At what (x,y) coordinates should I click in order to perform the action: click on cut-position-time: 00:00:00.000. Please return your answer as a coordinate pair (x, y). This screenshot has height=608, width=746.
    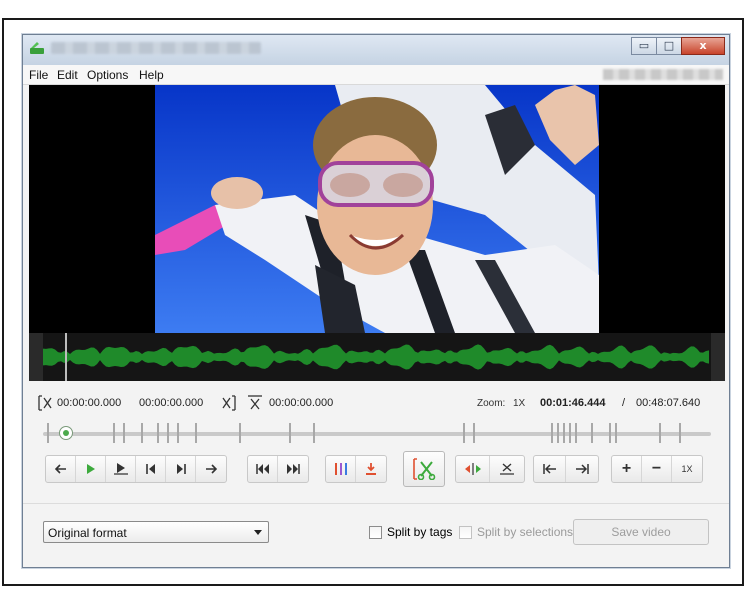
    Looking at the image, I should click on (301, 403).